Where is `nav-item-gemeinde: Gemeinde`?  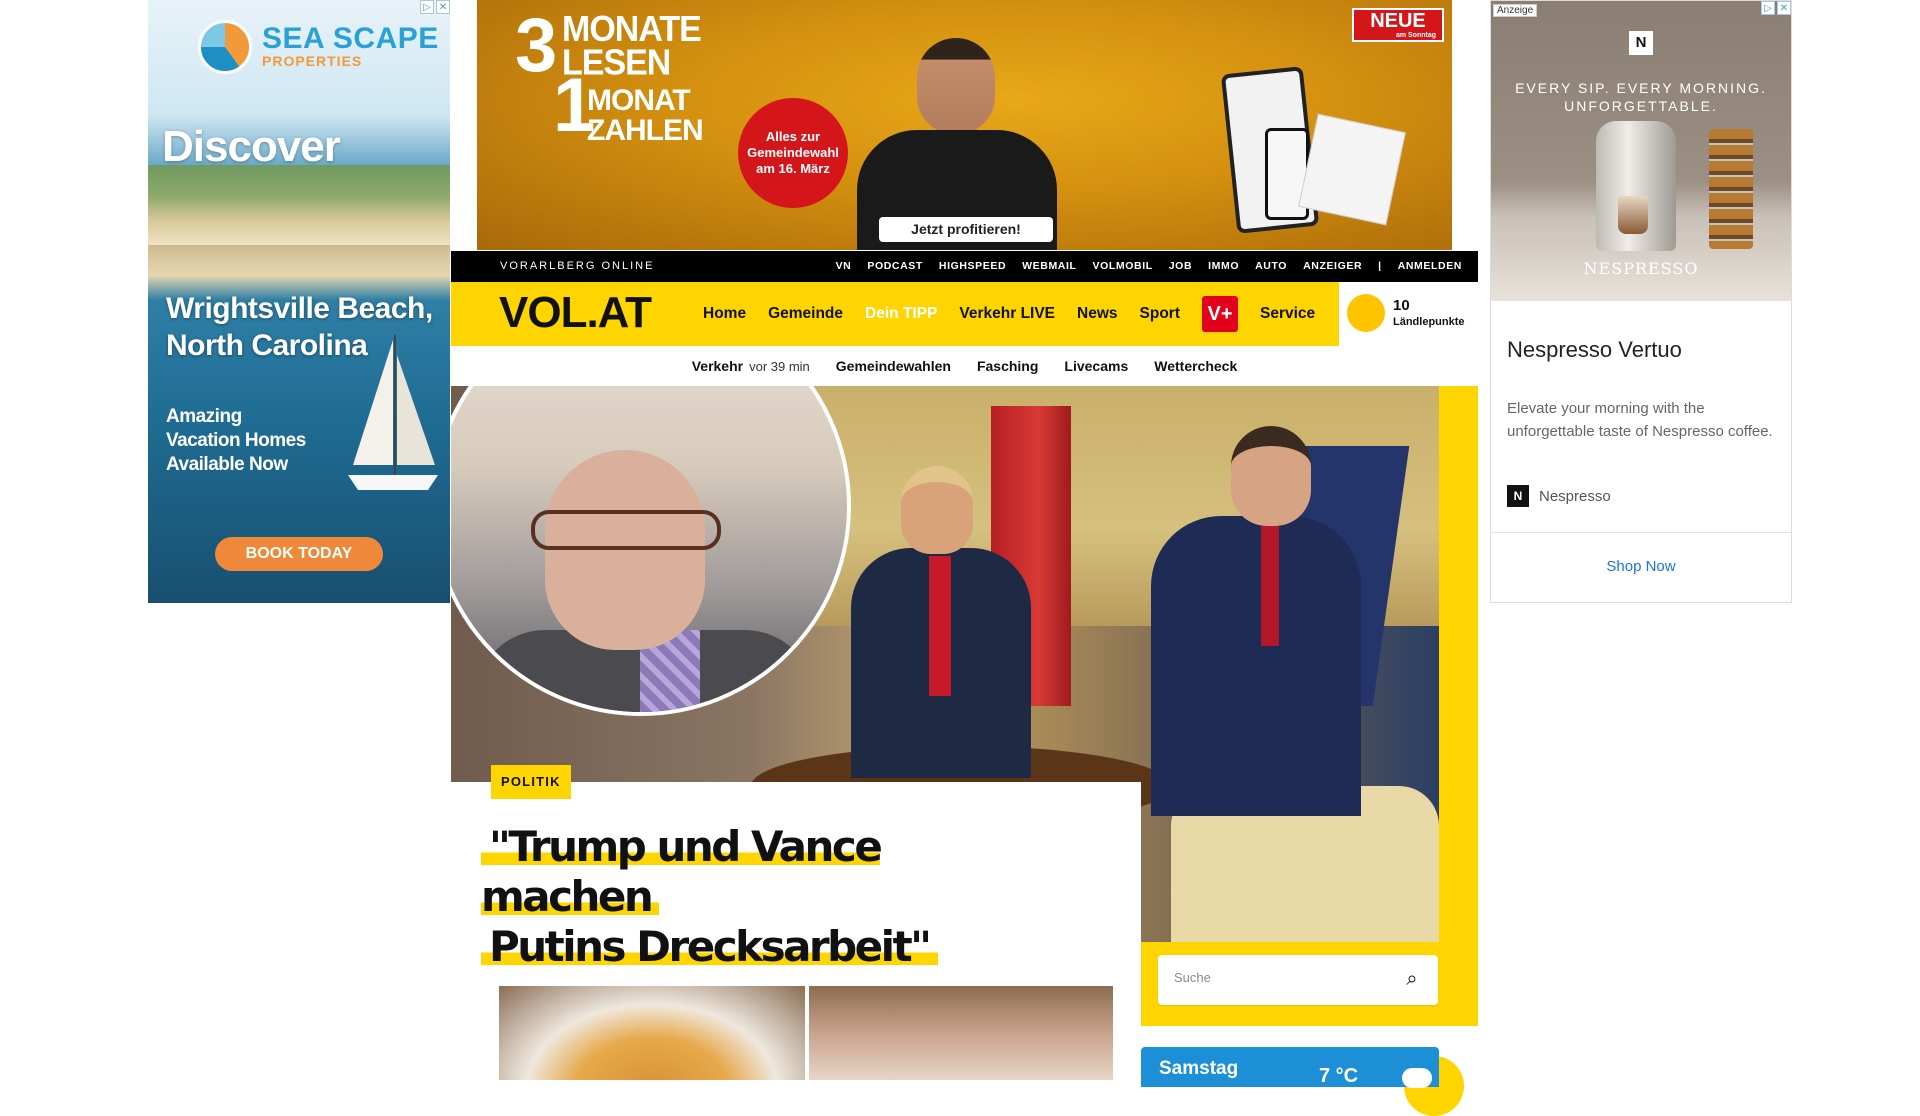
nav-item-gemeinde: Gemeinde is located at coordinates (805, 314).